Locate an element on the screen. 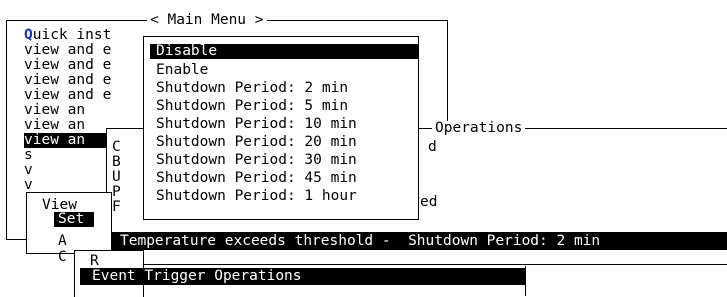 This screenshot has height=297, width=727. main-menu-item-quick-install: Quick inst is located at coordinates (67, 35).